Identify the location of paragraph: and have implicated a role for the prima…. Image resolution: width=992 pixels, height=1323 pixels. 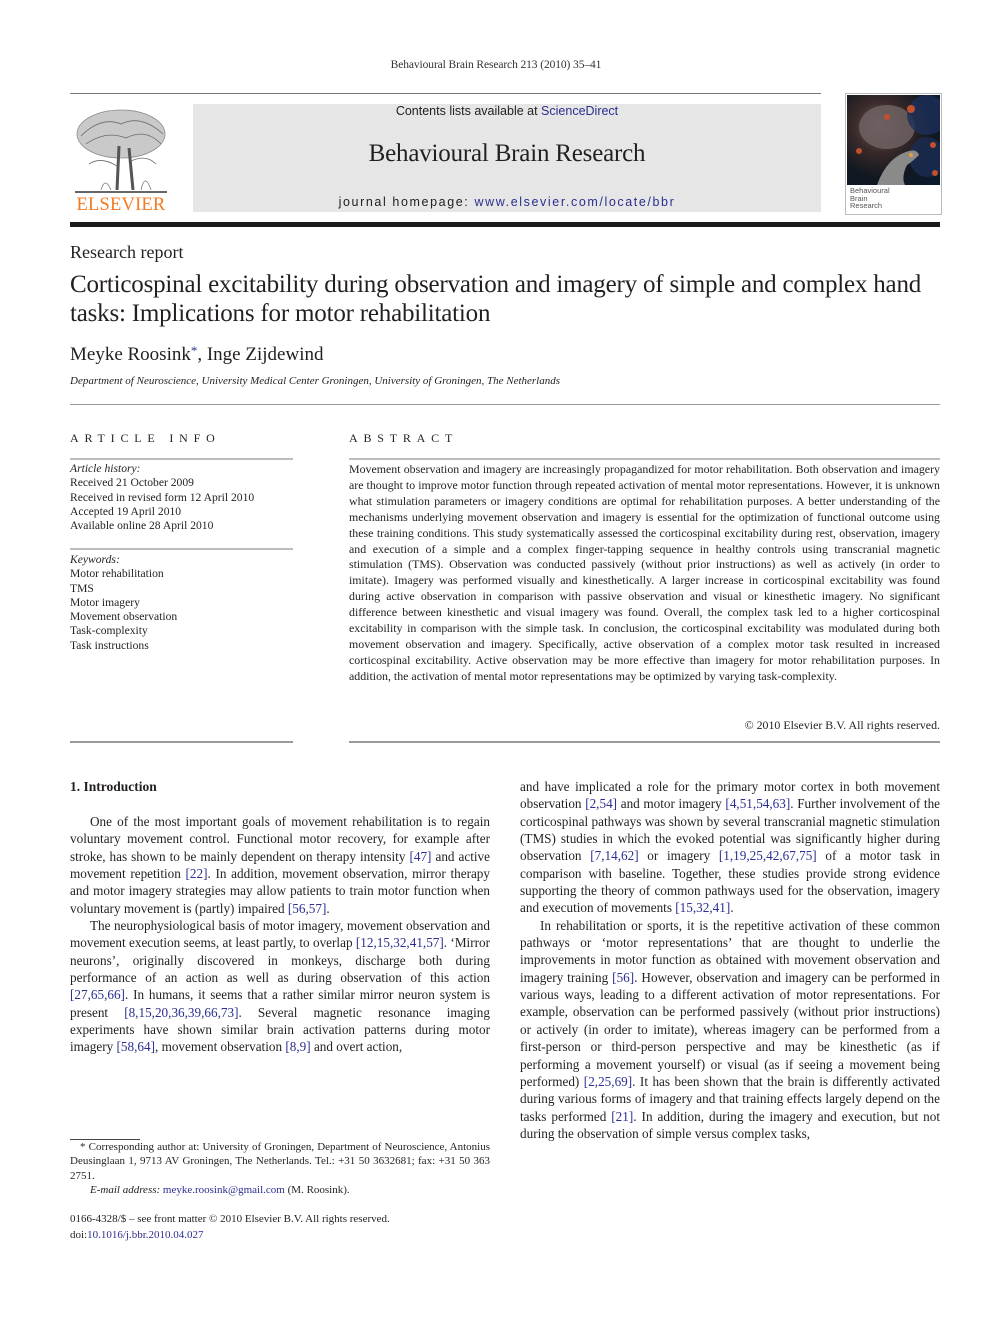
(730, 847).